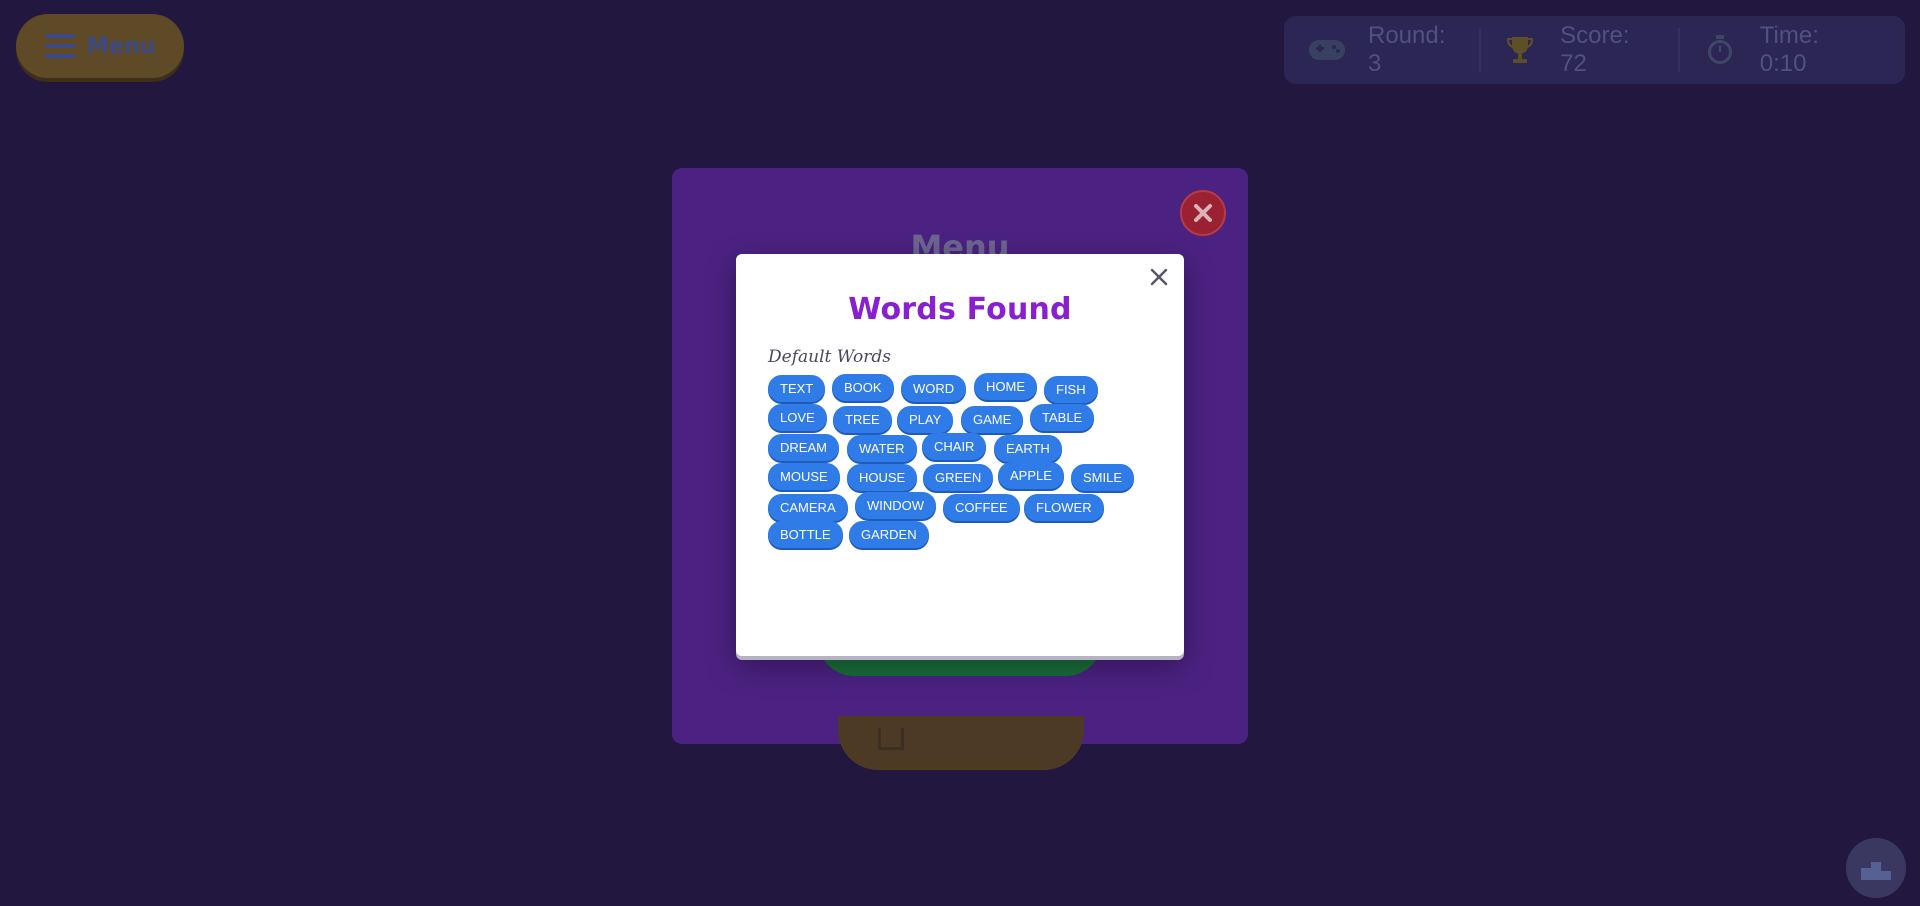 Image resolution: width=1920 pixels, height=906 pixels. I want to click on leaderboard-button, so click(1876, 868).